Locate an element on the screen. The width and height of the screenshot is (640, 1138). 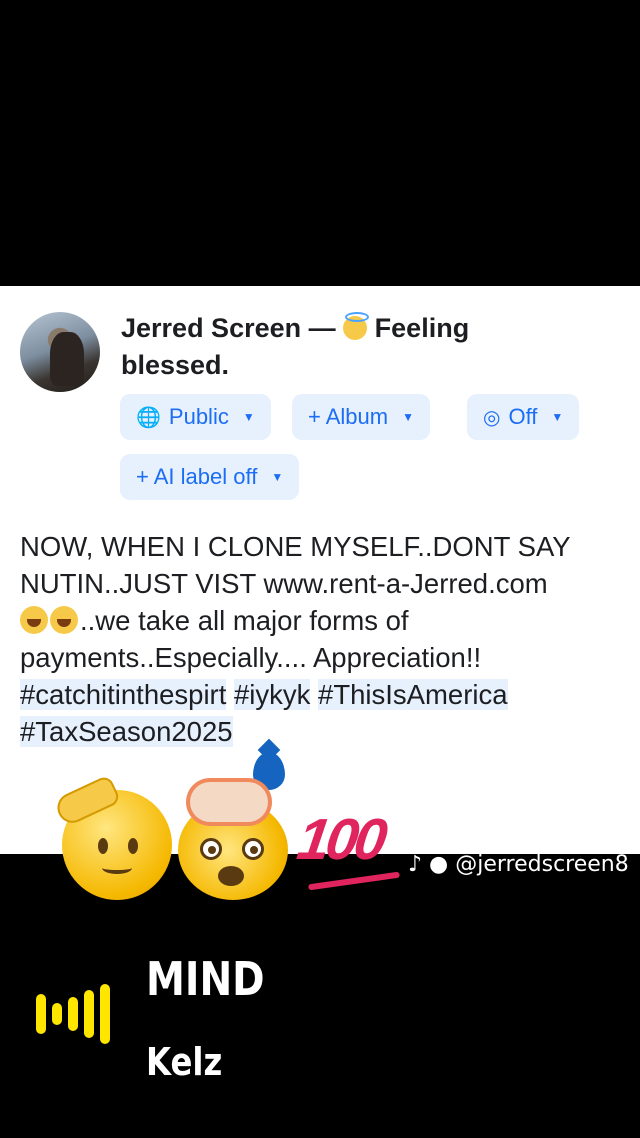
saluting-face-sticker-icon is located at coordinates (112, 837).